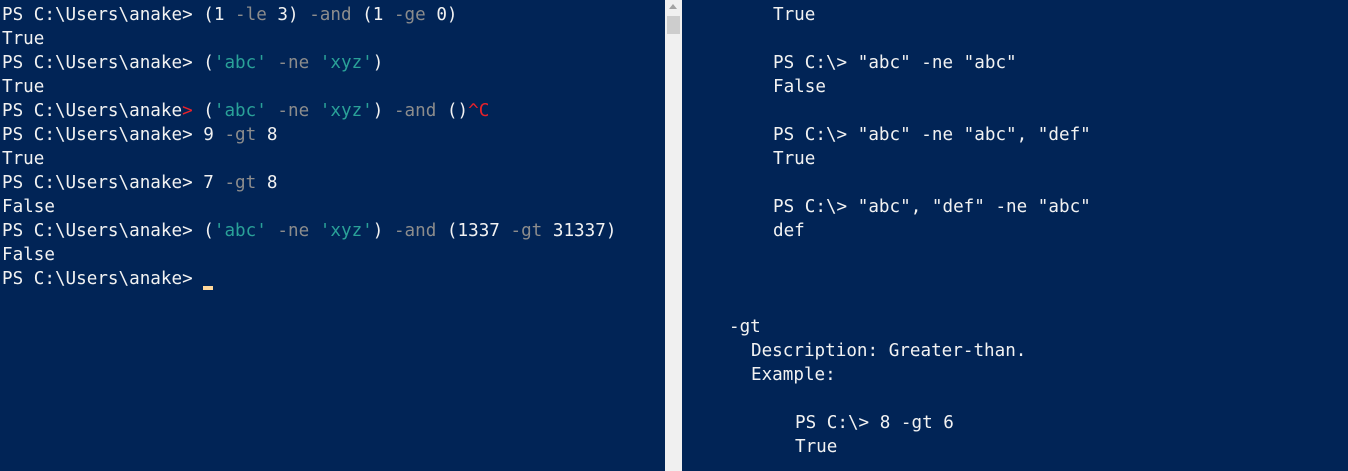 Image resolution: width=1348 pixels, height=471 pixels. Describe the element at coordinates (251, 15) in the screenshot. I see `console-operator: -le` at that location.